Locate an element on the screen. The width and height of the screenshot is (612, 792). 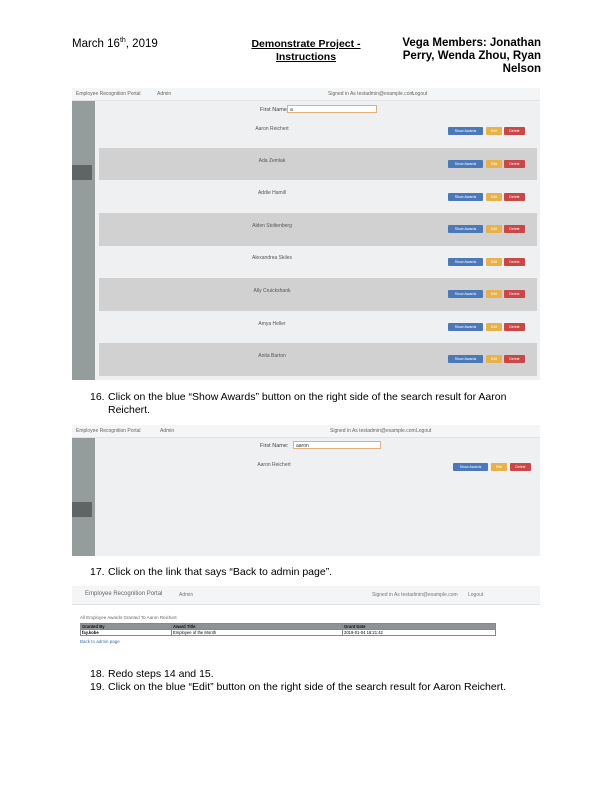
back-to-admin-link: Back to admin page is located at coordinates (100, 641).